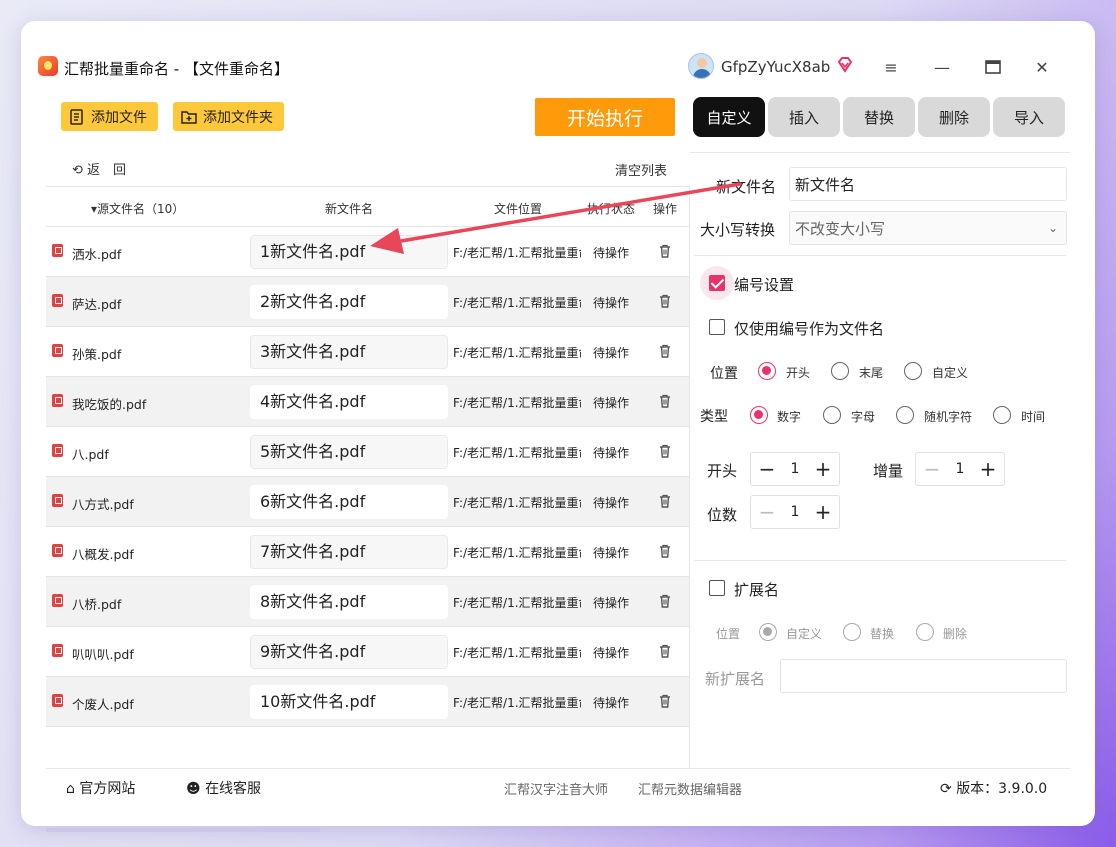 The image size is (1116, 847). Describe the element at coordinates (993, 788) in the screenshot. I see `version-info: ⟳ 版本：3.9.0.0` at that location.